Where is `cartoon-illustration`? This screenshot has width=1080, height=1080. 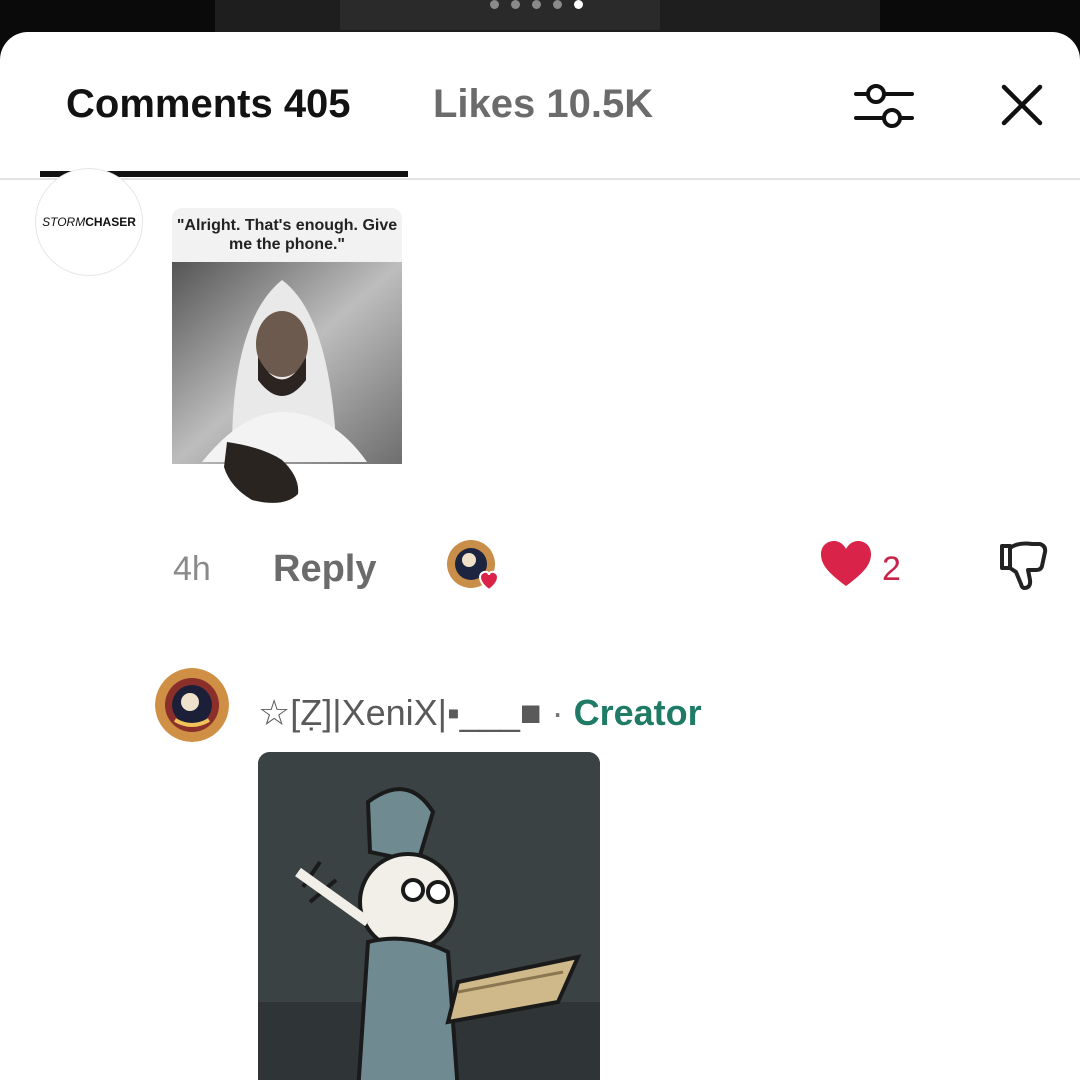
cartoon-illustration is located at coordinates (429, 916).